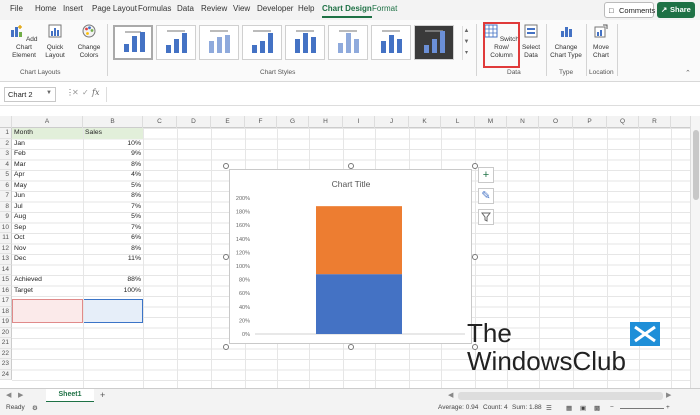 The height and width of the screenshot is (415, 700). Describe the element at coordinates (113, 144) in the screenshot. I see `cell-sales: 10%` at that location.